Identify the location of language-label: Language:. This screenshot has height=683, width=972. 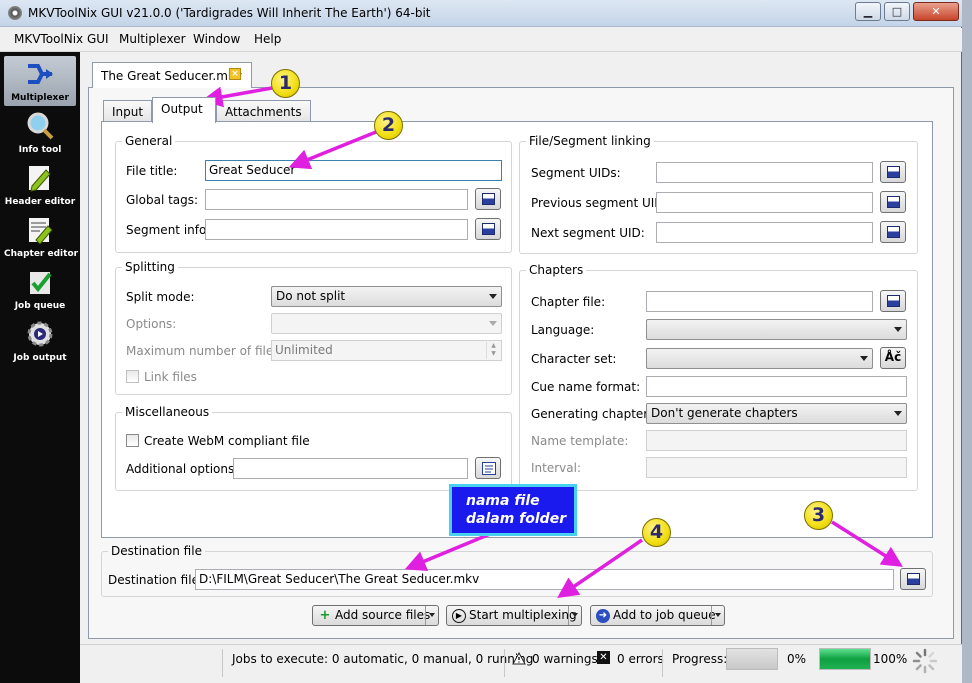
(563, 330).